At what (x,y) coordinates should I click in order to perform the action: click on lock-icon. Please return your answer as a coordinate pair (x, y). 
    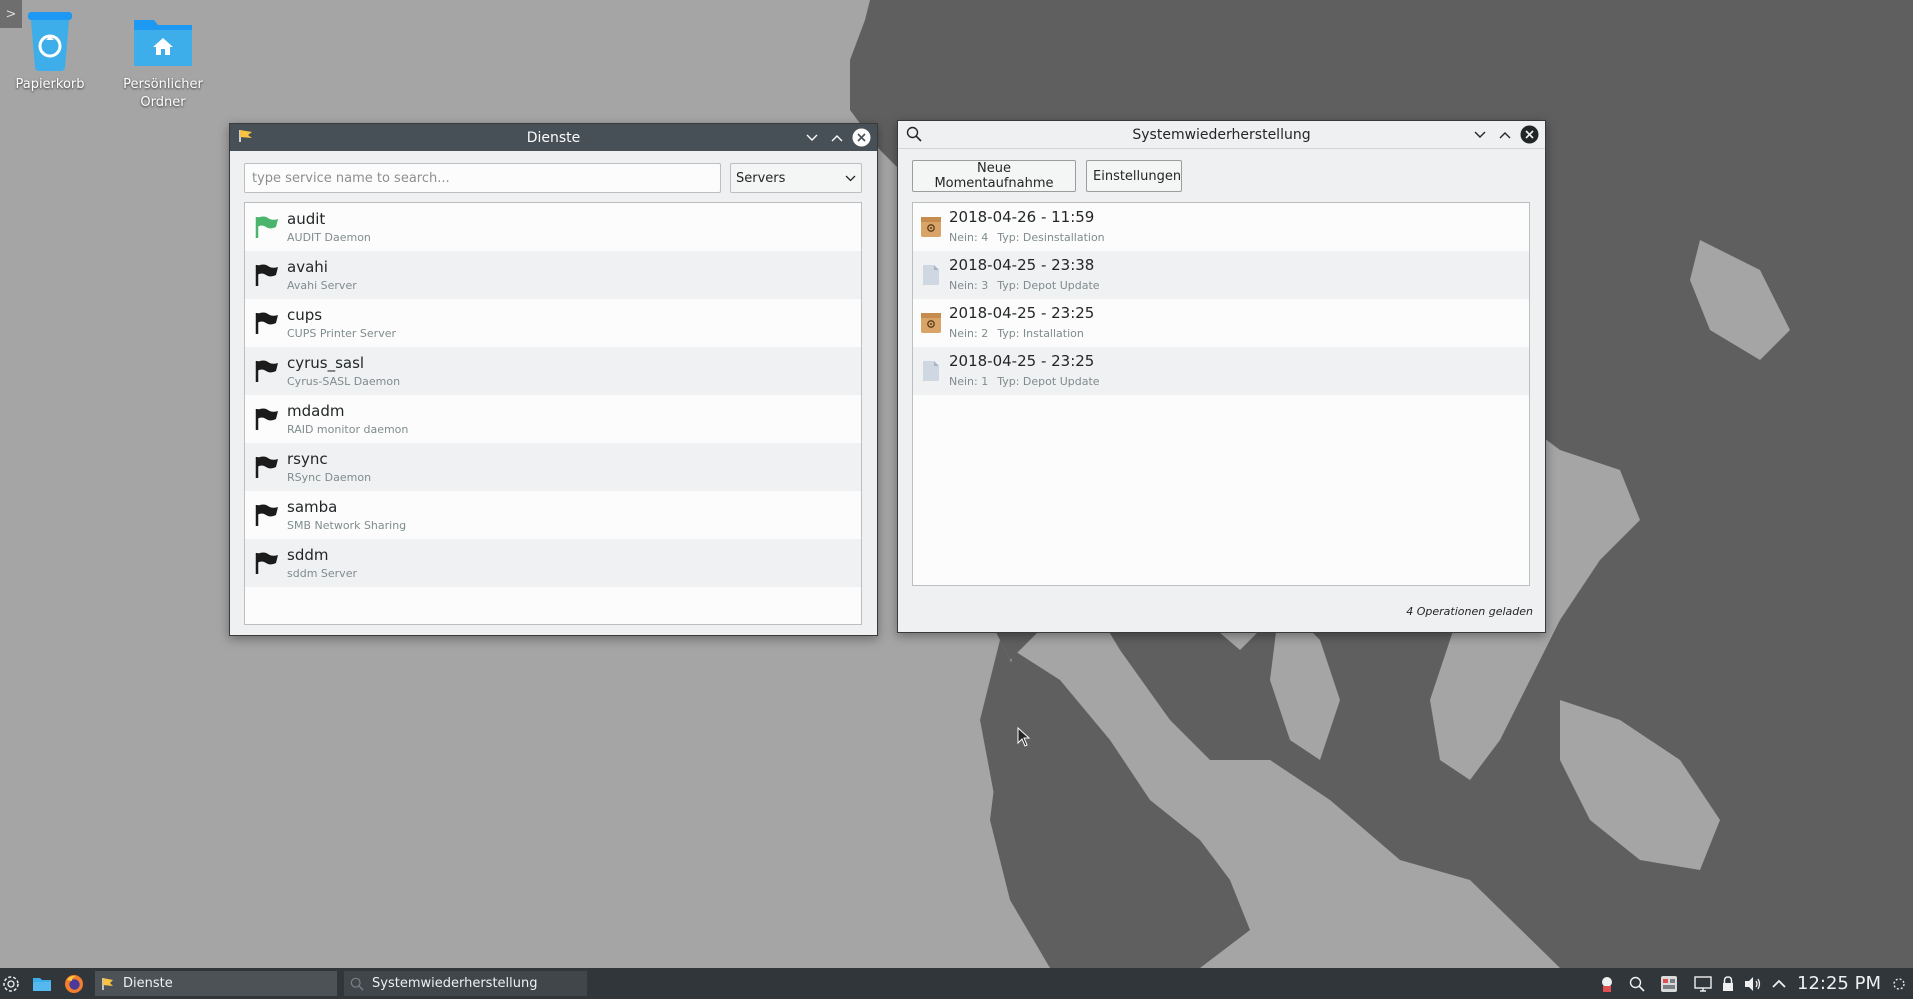
    Looking at the image, I should click on (1728, 983).